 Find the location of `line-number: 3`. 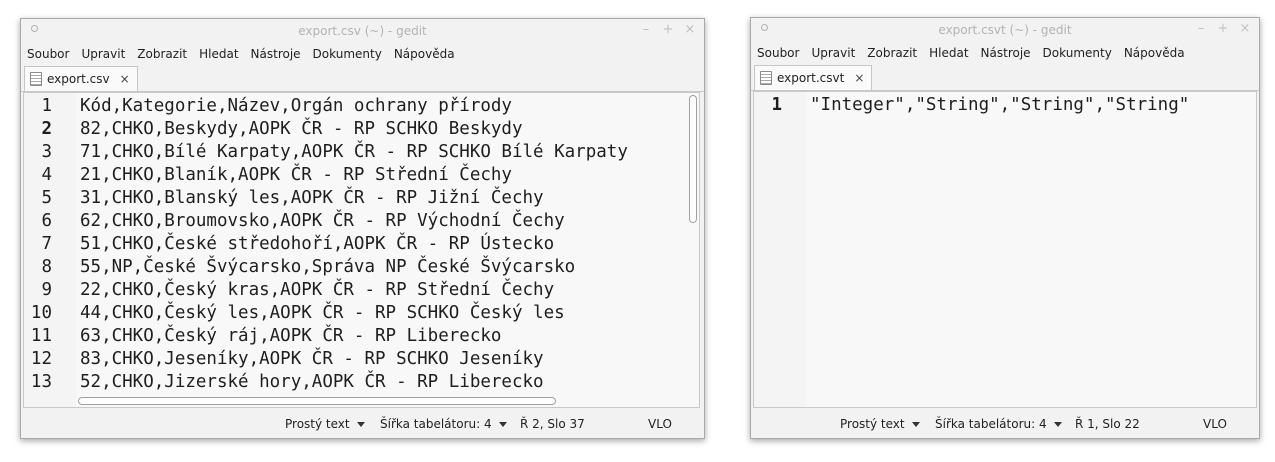

line-number: 3 is located at coordinates (46, 152).